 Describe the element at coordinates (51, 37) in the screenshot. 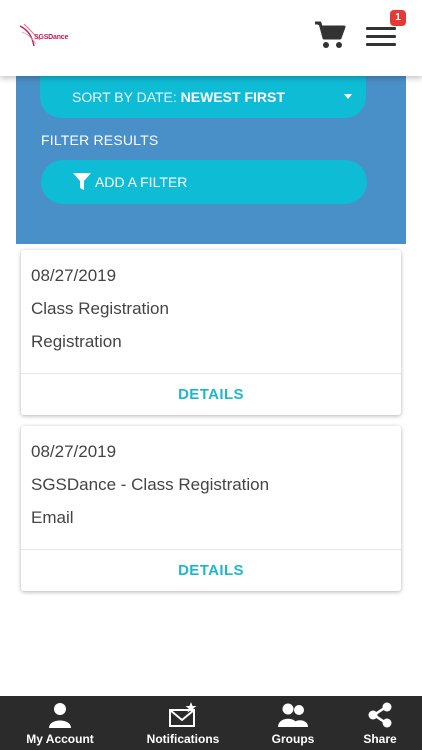

I see `logo-text: SGSDance` at that location.